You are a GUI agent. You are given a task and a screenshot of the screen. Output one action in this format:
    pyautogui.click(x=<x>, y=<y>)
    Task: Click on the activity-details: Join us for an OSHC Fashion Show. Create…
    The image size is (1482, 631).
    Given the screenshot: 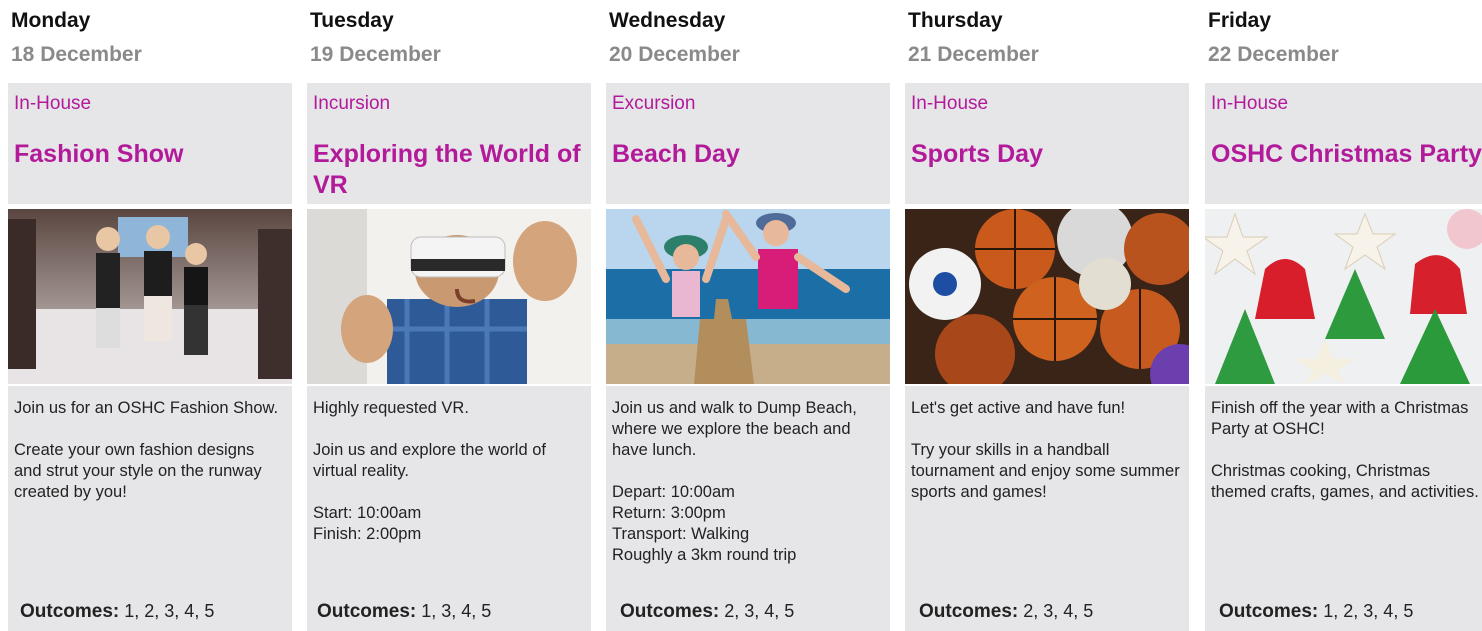 What is the action you would take?
    pyautogui.click(x=150, y=508)
    